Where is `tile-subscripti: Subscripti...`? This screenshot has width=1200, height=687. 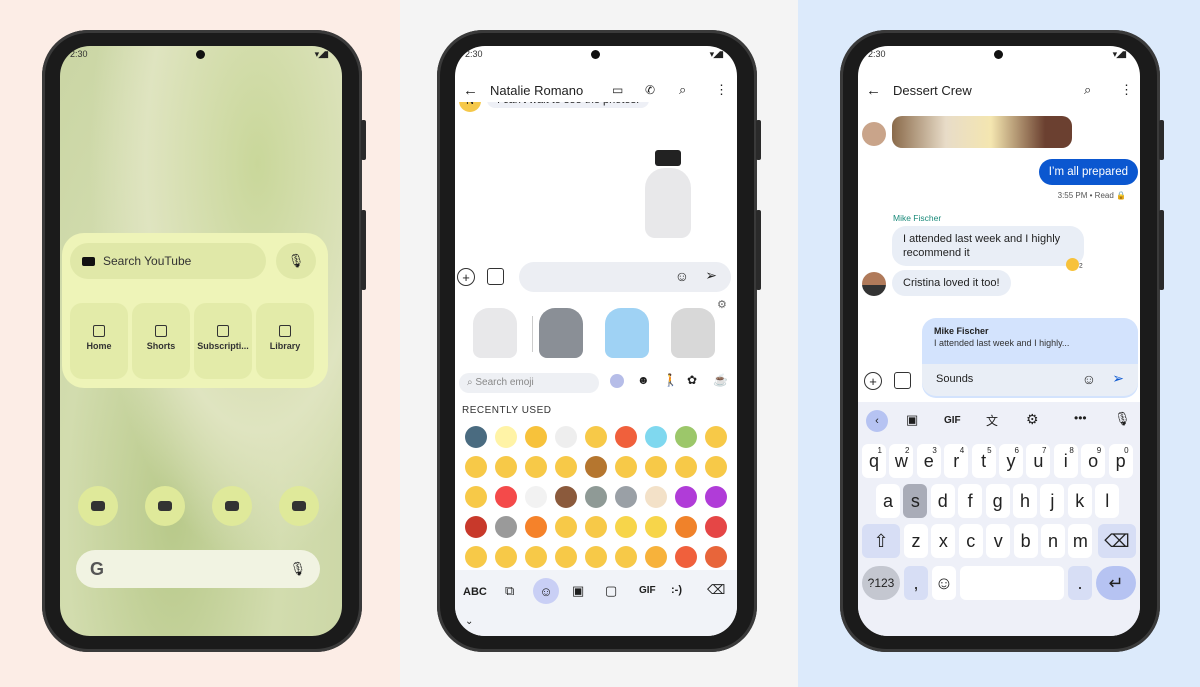
tile-subscripti: Subscripti... is located at coordinates (223, 341).